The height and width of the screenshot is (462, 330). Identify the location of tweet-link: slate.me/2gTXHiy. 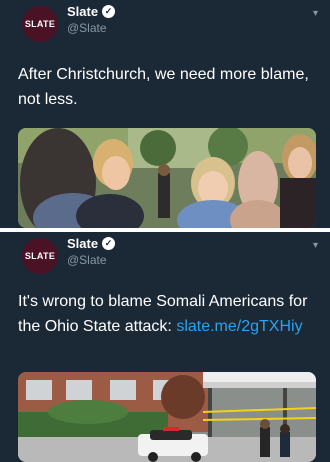
(239, 326).